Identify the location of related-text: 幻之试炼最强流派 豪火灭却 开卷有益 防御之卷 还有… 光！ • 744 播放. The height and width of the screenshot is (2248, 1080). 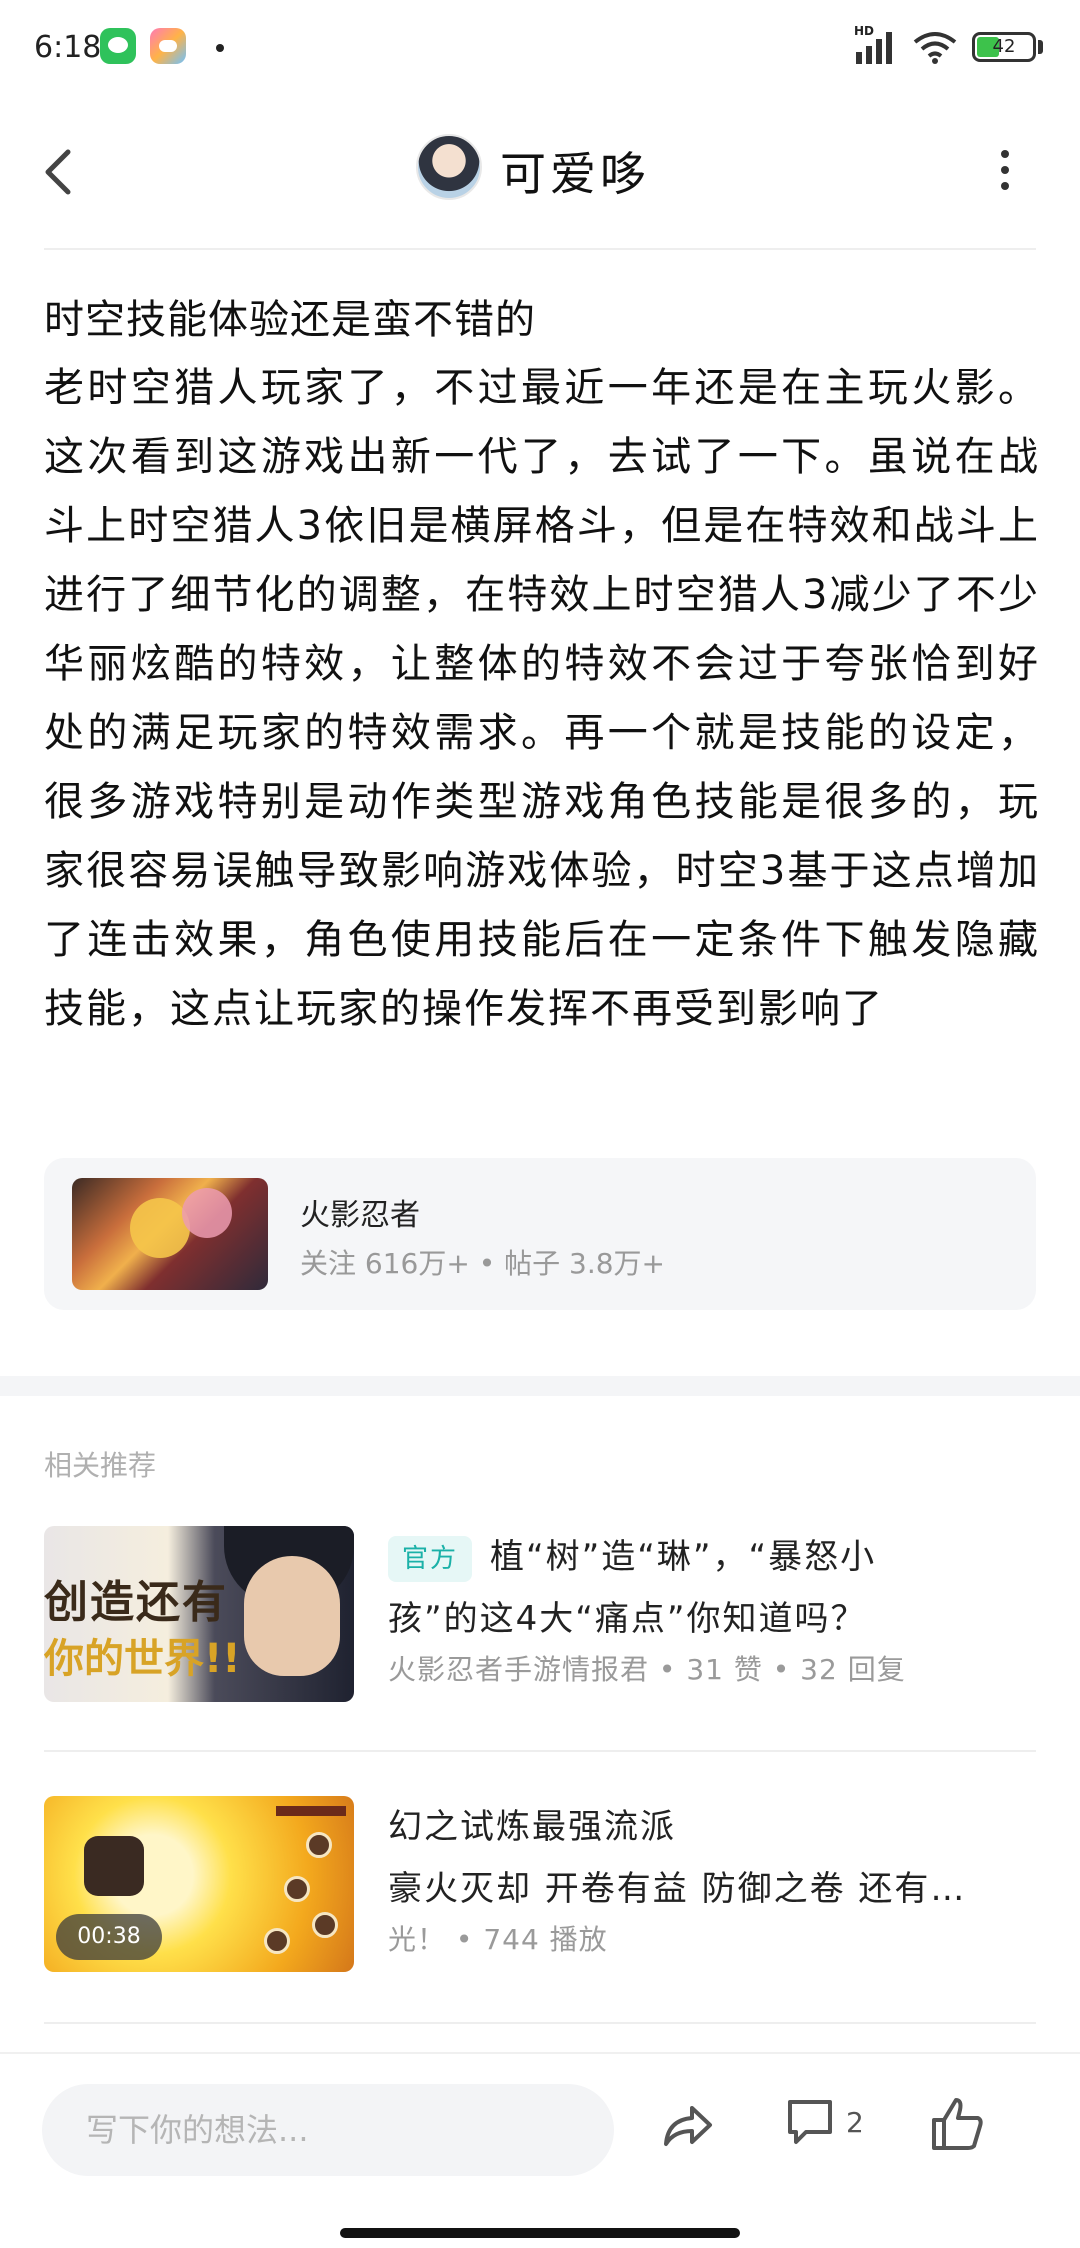
(712, 1878).